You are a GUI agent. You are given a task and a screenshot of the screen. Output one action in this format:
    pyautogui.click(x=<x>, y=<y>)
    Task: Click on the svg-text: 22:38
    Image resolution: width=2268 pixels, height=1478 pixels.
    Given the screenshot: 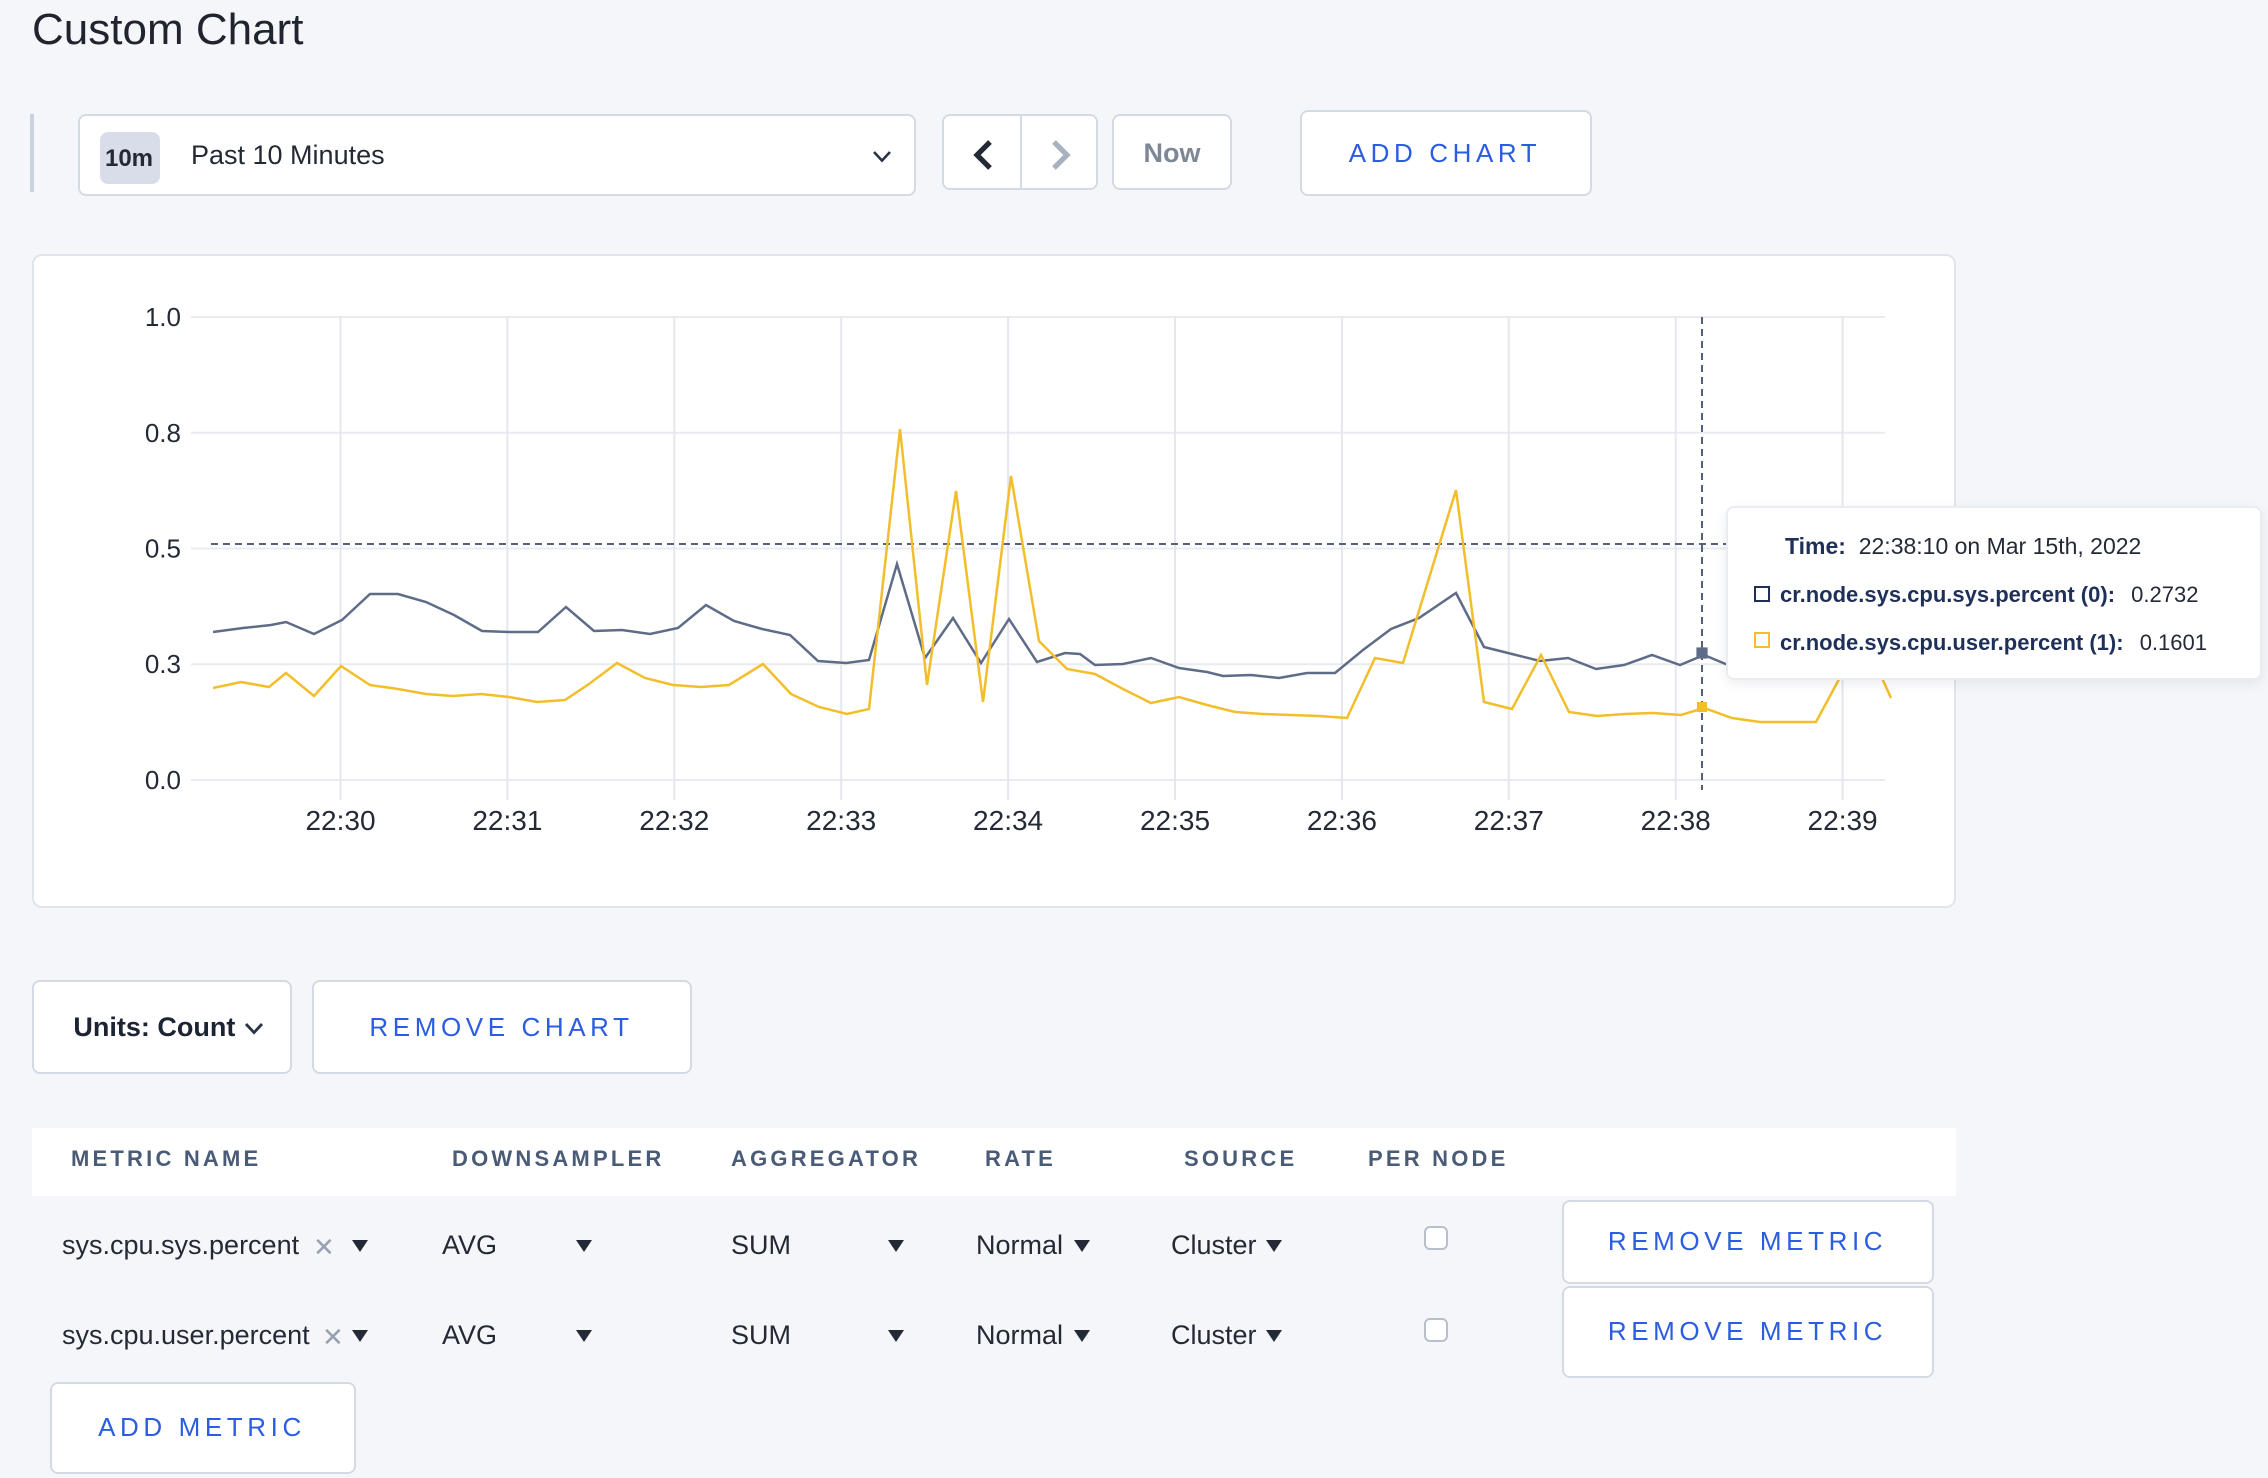 What is the action you would take?
    pyautogui.click(x=1675, y=819)
    